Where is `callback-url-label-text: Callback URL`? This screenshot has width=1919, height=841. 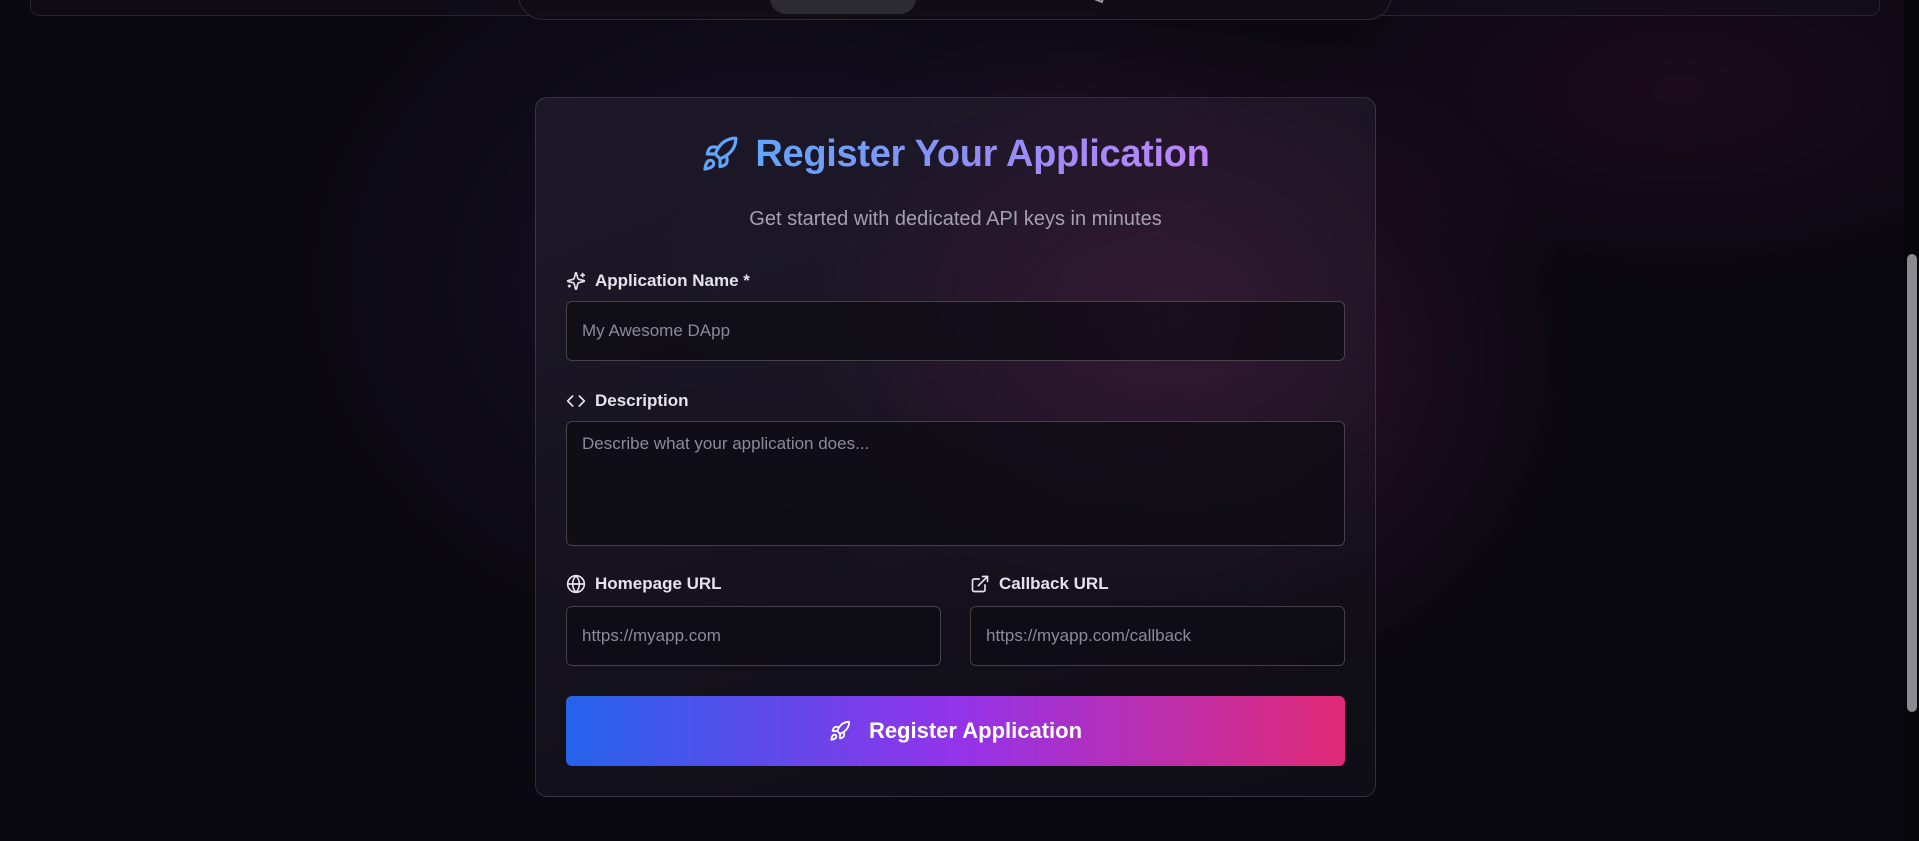 callback-url-label-text: Callback URL is located at coordinates (1054, 583).